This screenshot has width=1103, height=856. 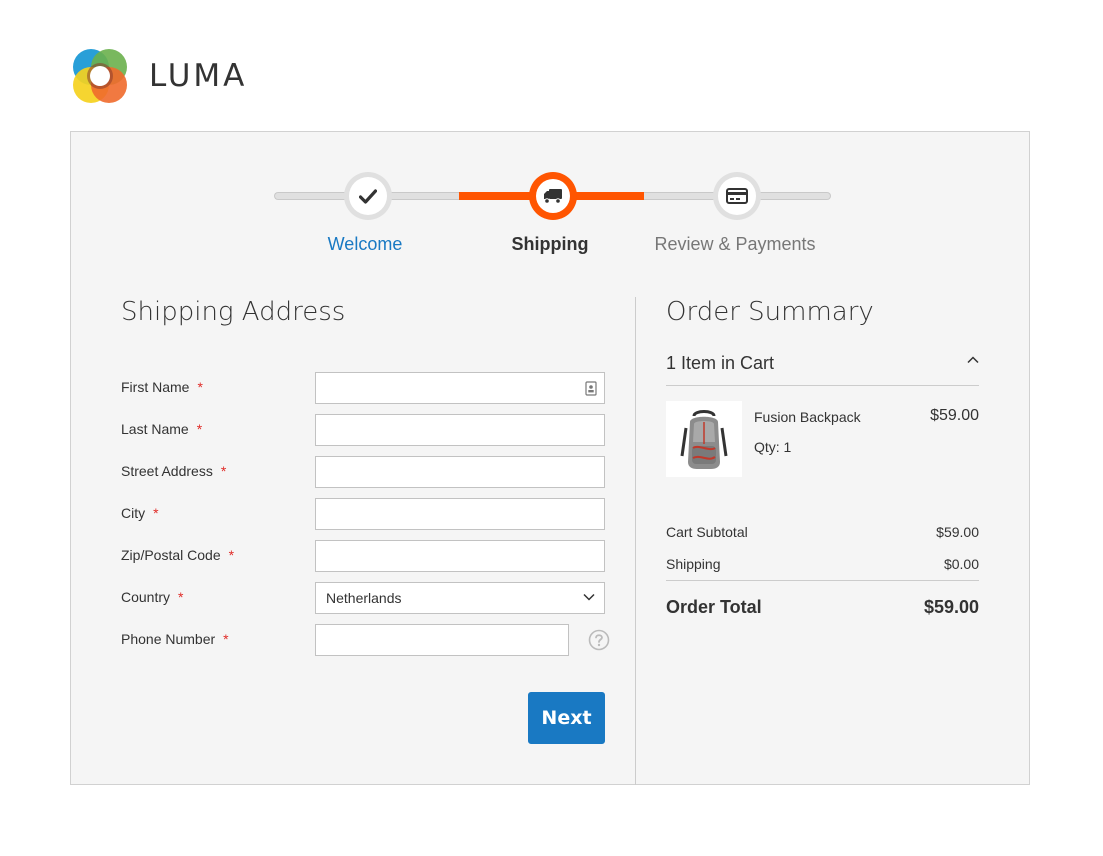 I want to click on country-row: Country * Netherlands, so click(x=363, y=598).